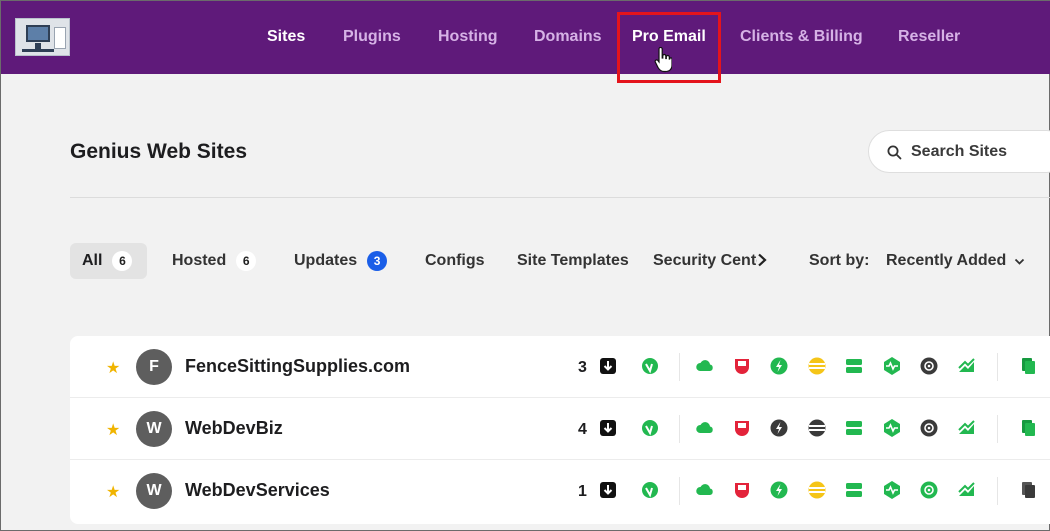  I want to click on site-row: ★ F FenceSittingSupplies.com 3, so click(560, 367).